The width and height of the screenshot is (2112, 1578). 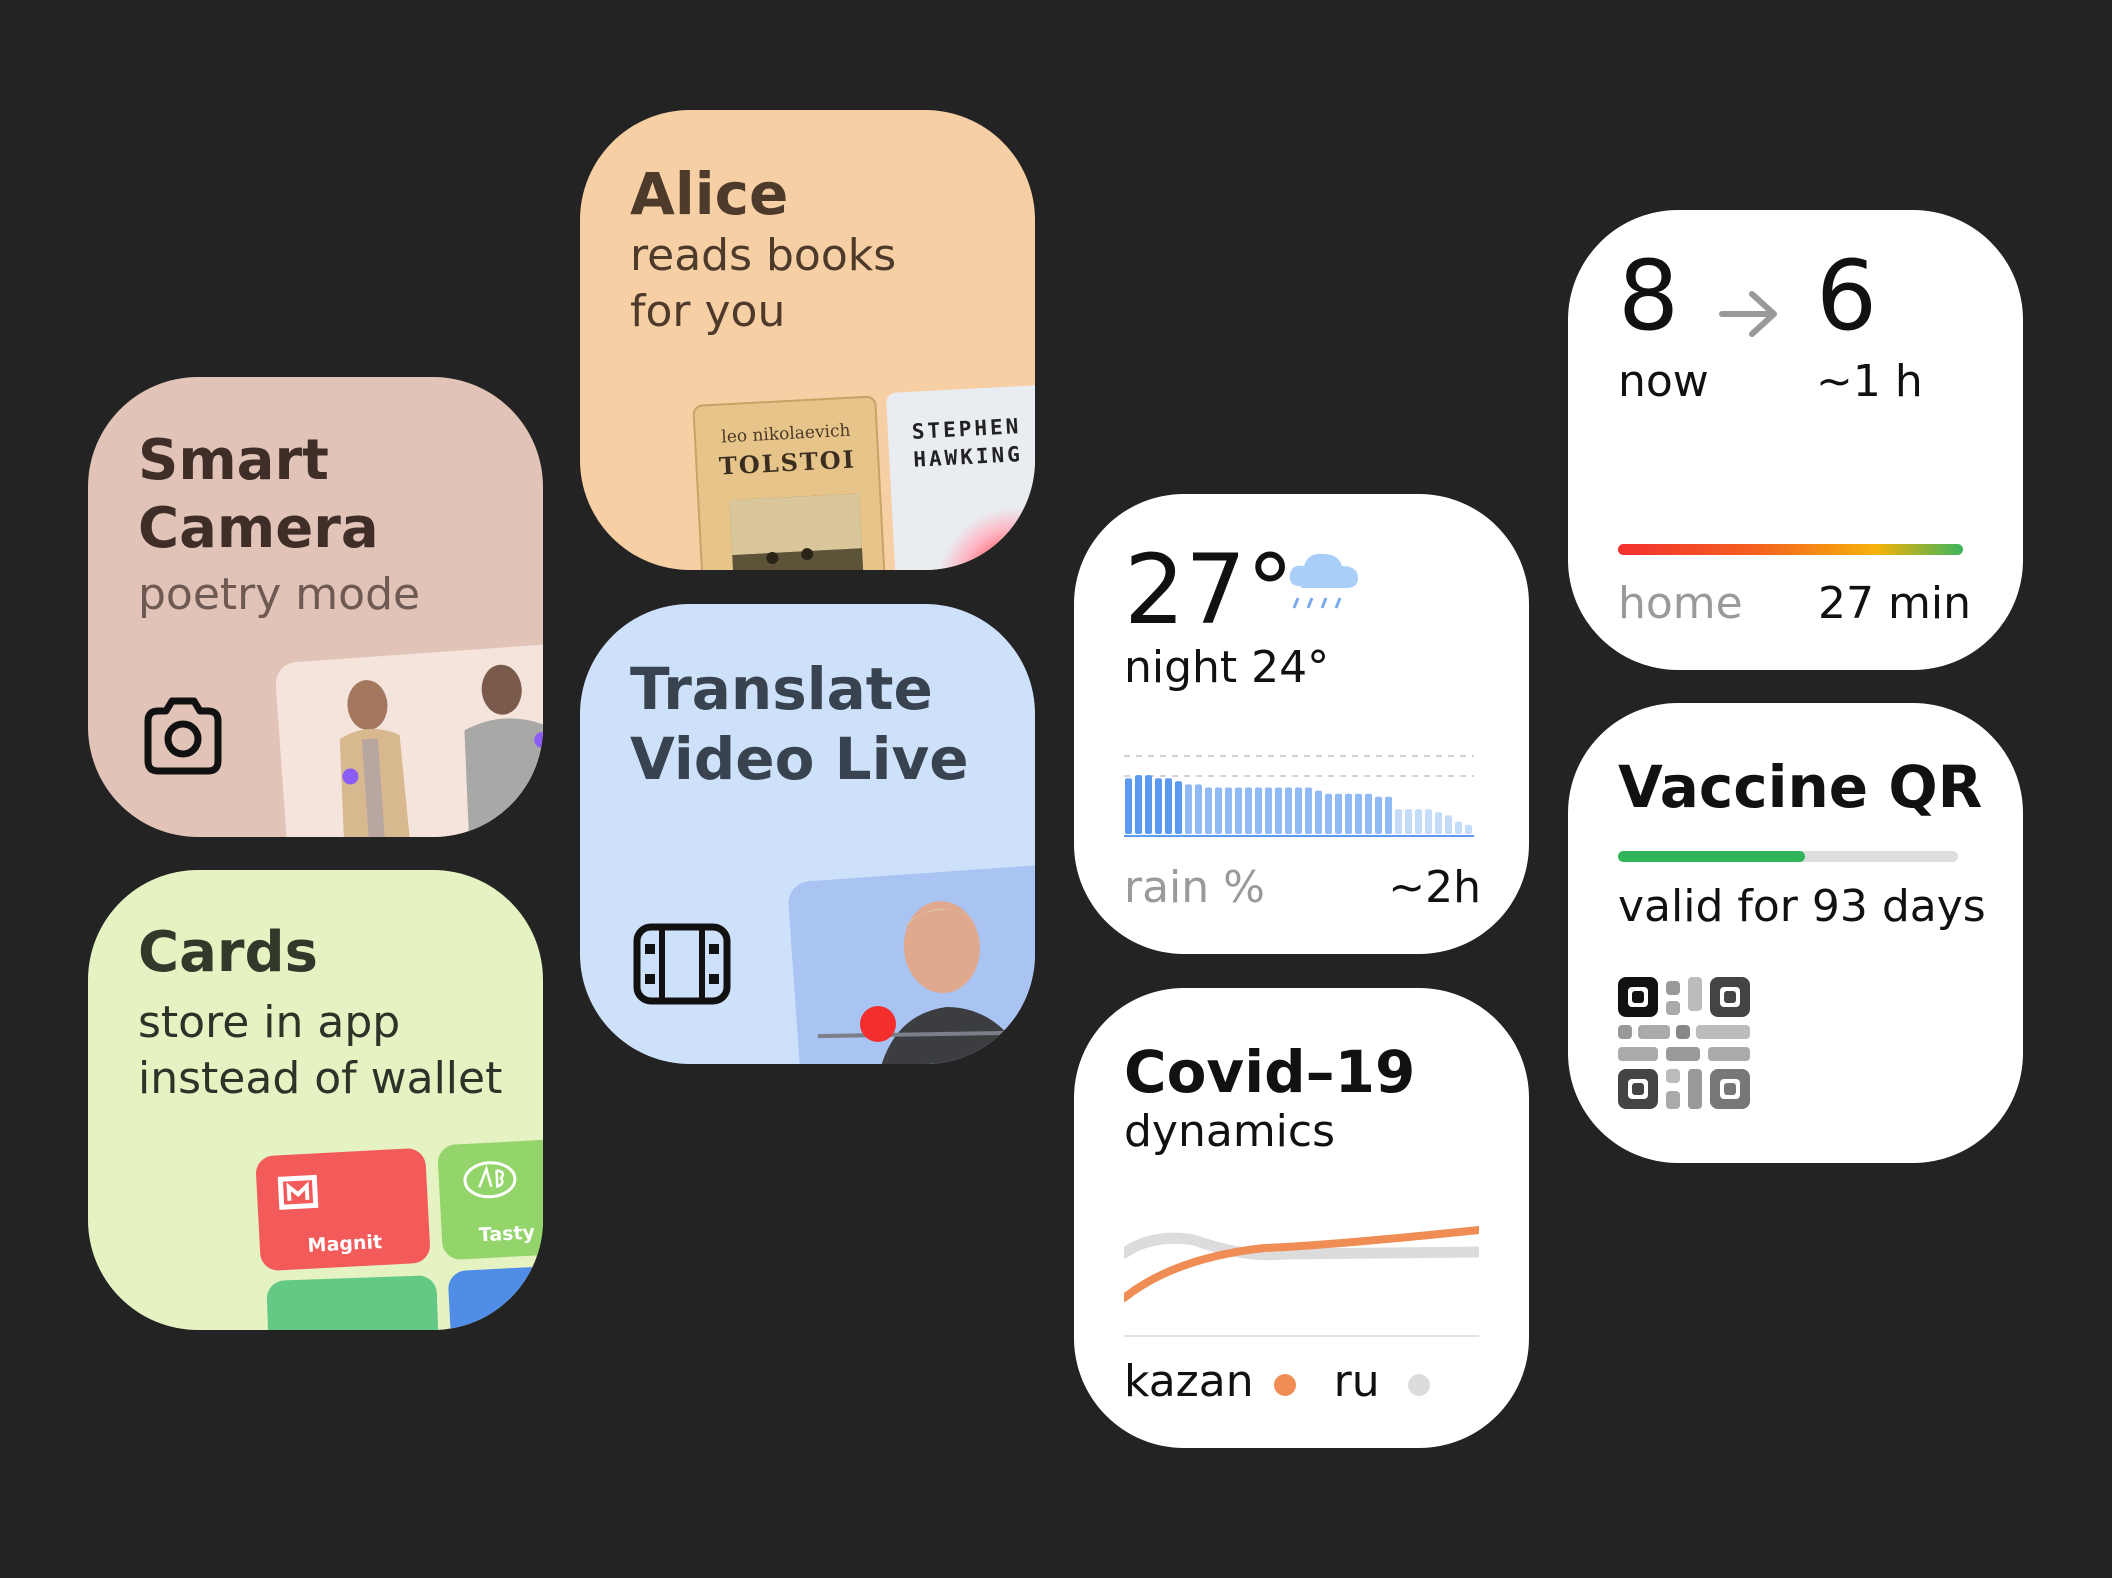 What do you see at coordinates (1434, 887) in the screenshot?
I see `rain-time: ~2h` at bounding box center [1434, 887].